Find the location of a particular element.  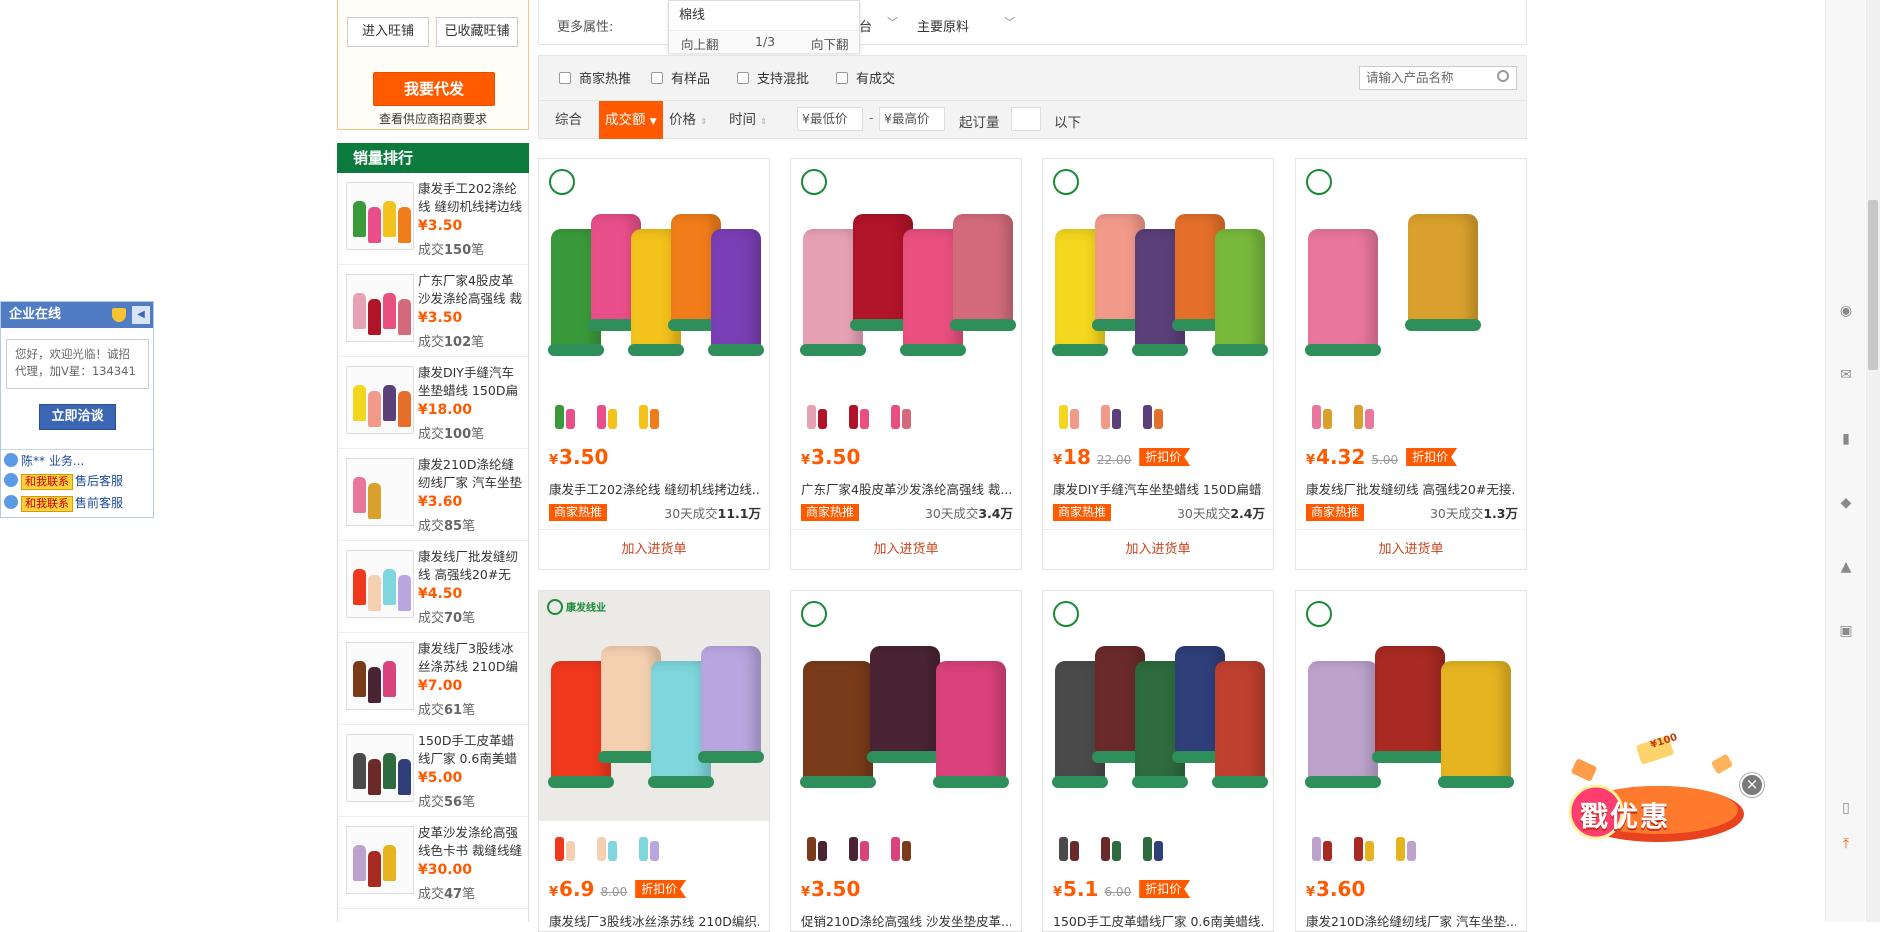

ranking-item: 康发DIY手缝汽车坐垫蜡线 150D扁 ¥18.00 成交100笔 is located at coordinates (433, 403).